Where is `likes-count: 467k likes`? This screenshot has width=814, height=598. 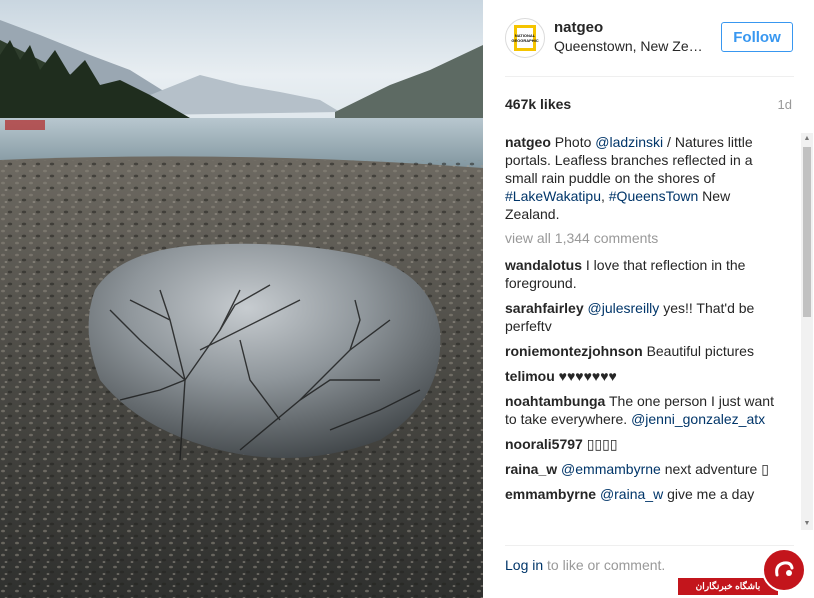
likes-count: 467k likes is located at coordinates (538, 104).